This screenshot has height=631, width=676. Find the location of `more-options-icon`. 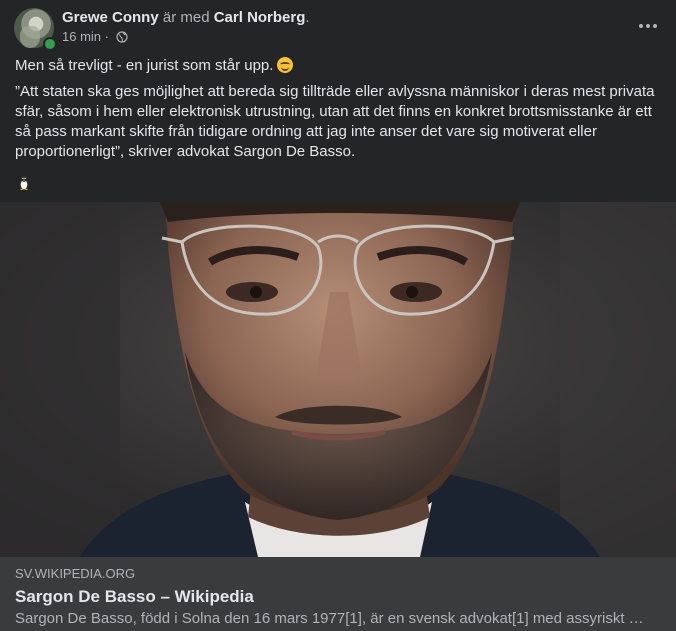

more-options-icon is located at coordinates (648, 26).